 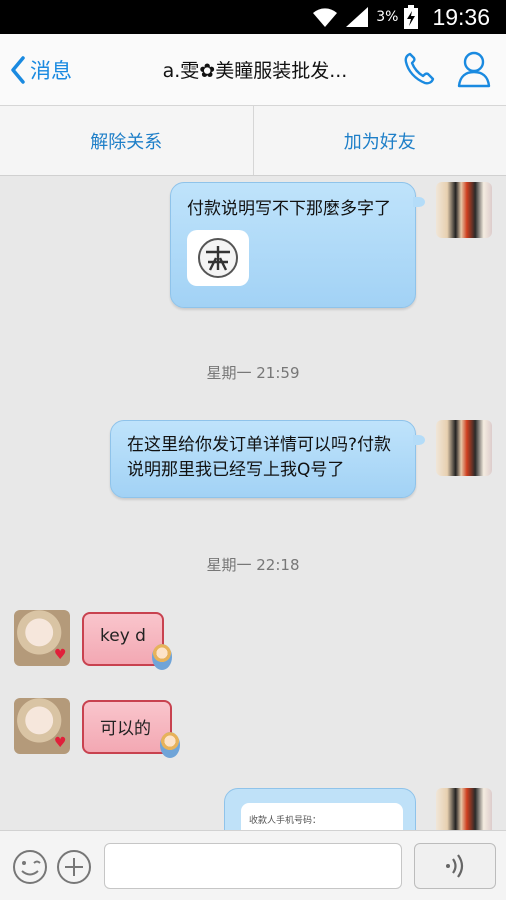 I want to click on battery-charging-icon, so click(x=411, y=17).